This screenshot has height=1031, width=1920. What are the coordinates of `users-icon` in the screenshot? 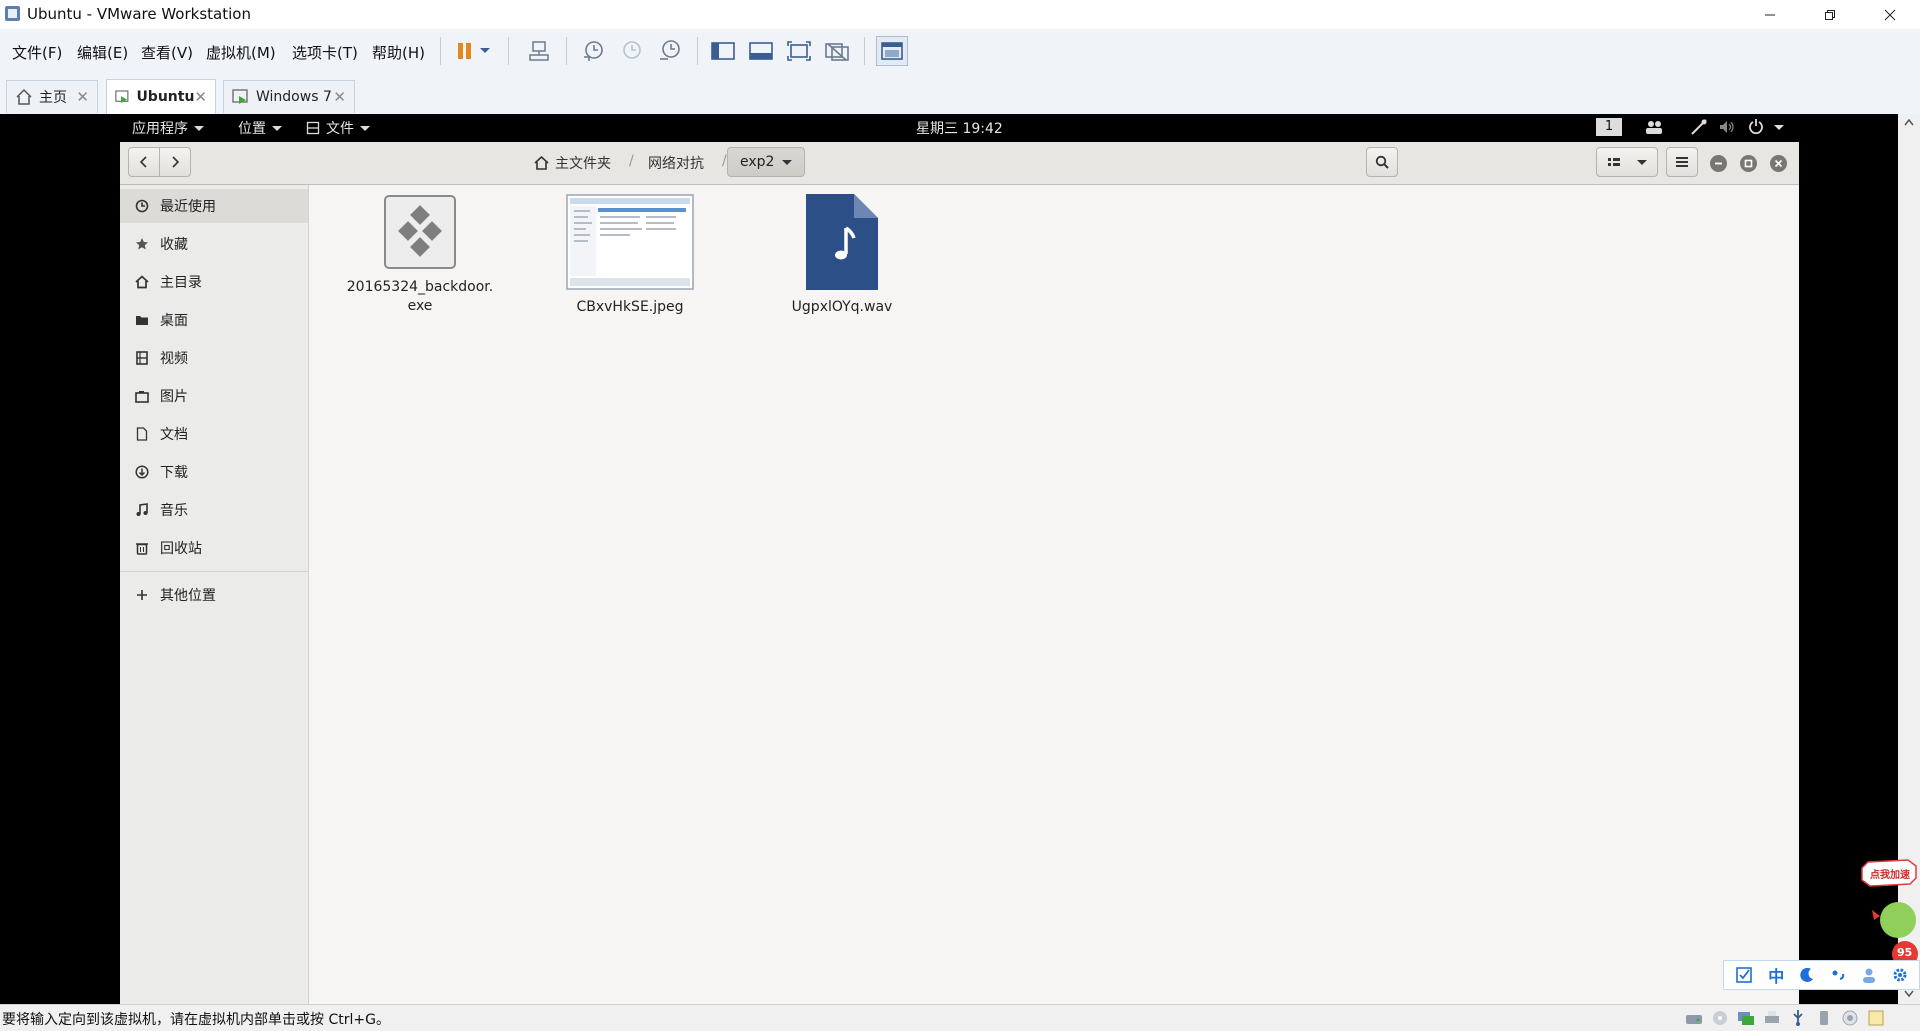 It's located at (1654, 127).